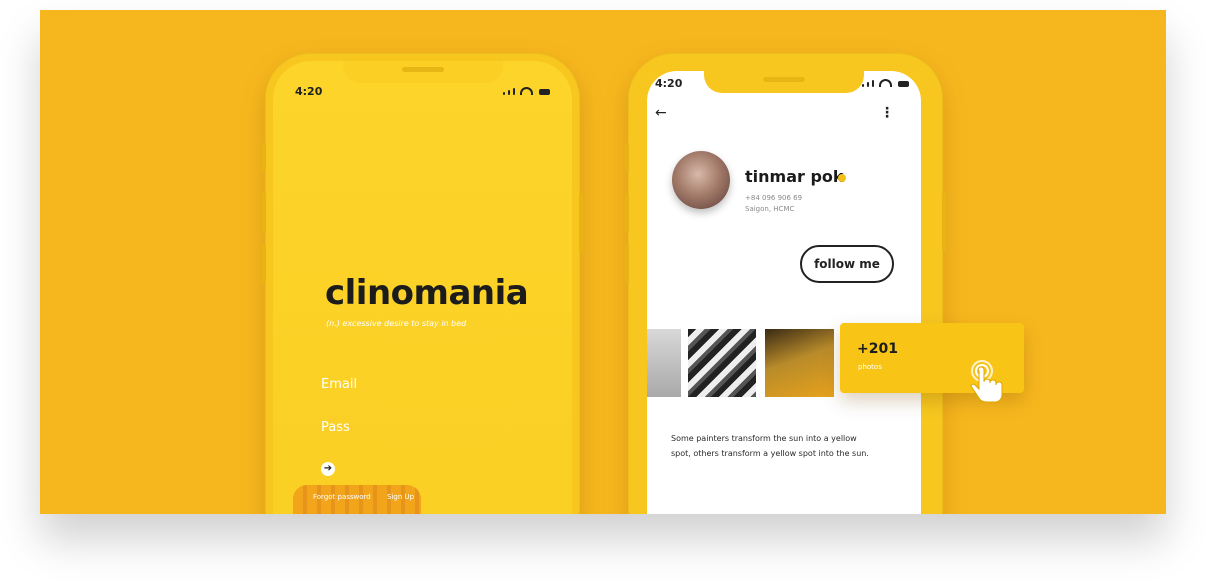 This screenshot has height=584, width=1206. What do you see at coordinates (770, 209) in the screenshot?
I see `profile-location: Saigon, HCMC` at bounding box center [770, 209].